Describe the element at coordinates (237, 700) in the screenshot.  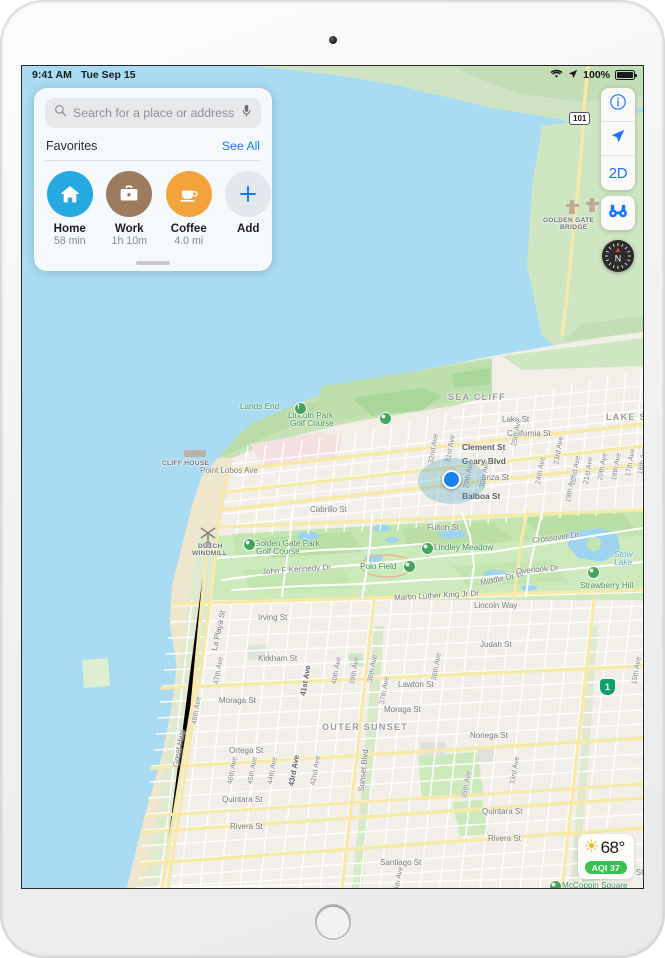
I see `map-label-moraga-st: Moraga St` at that location.